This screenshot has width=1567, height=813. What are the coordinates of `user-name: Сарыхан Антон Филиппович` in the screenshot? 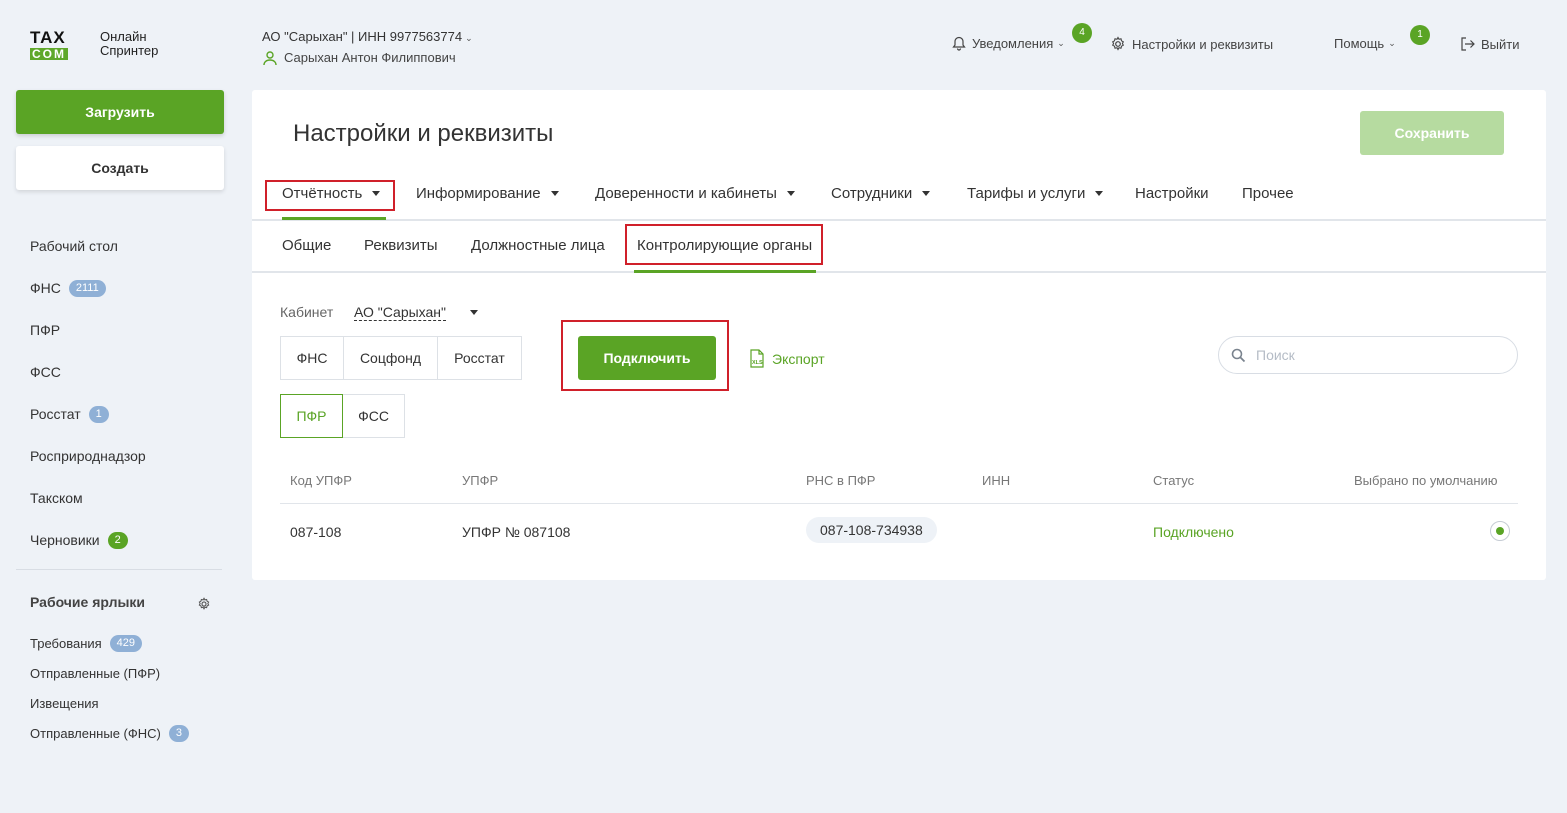 It's located at (370, 57).